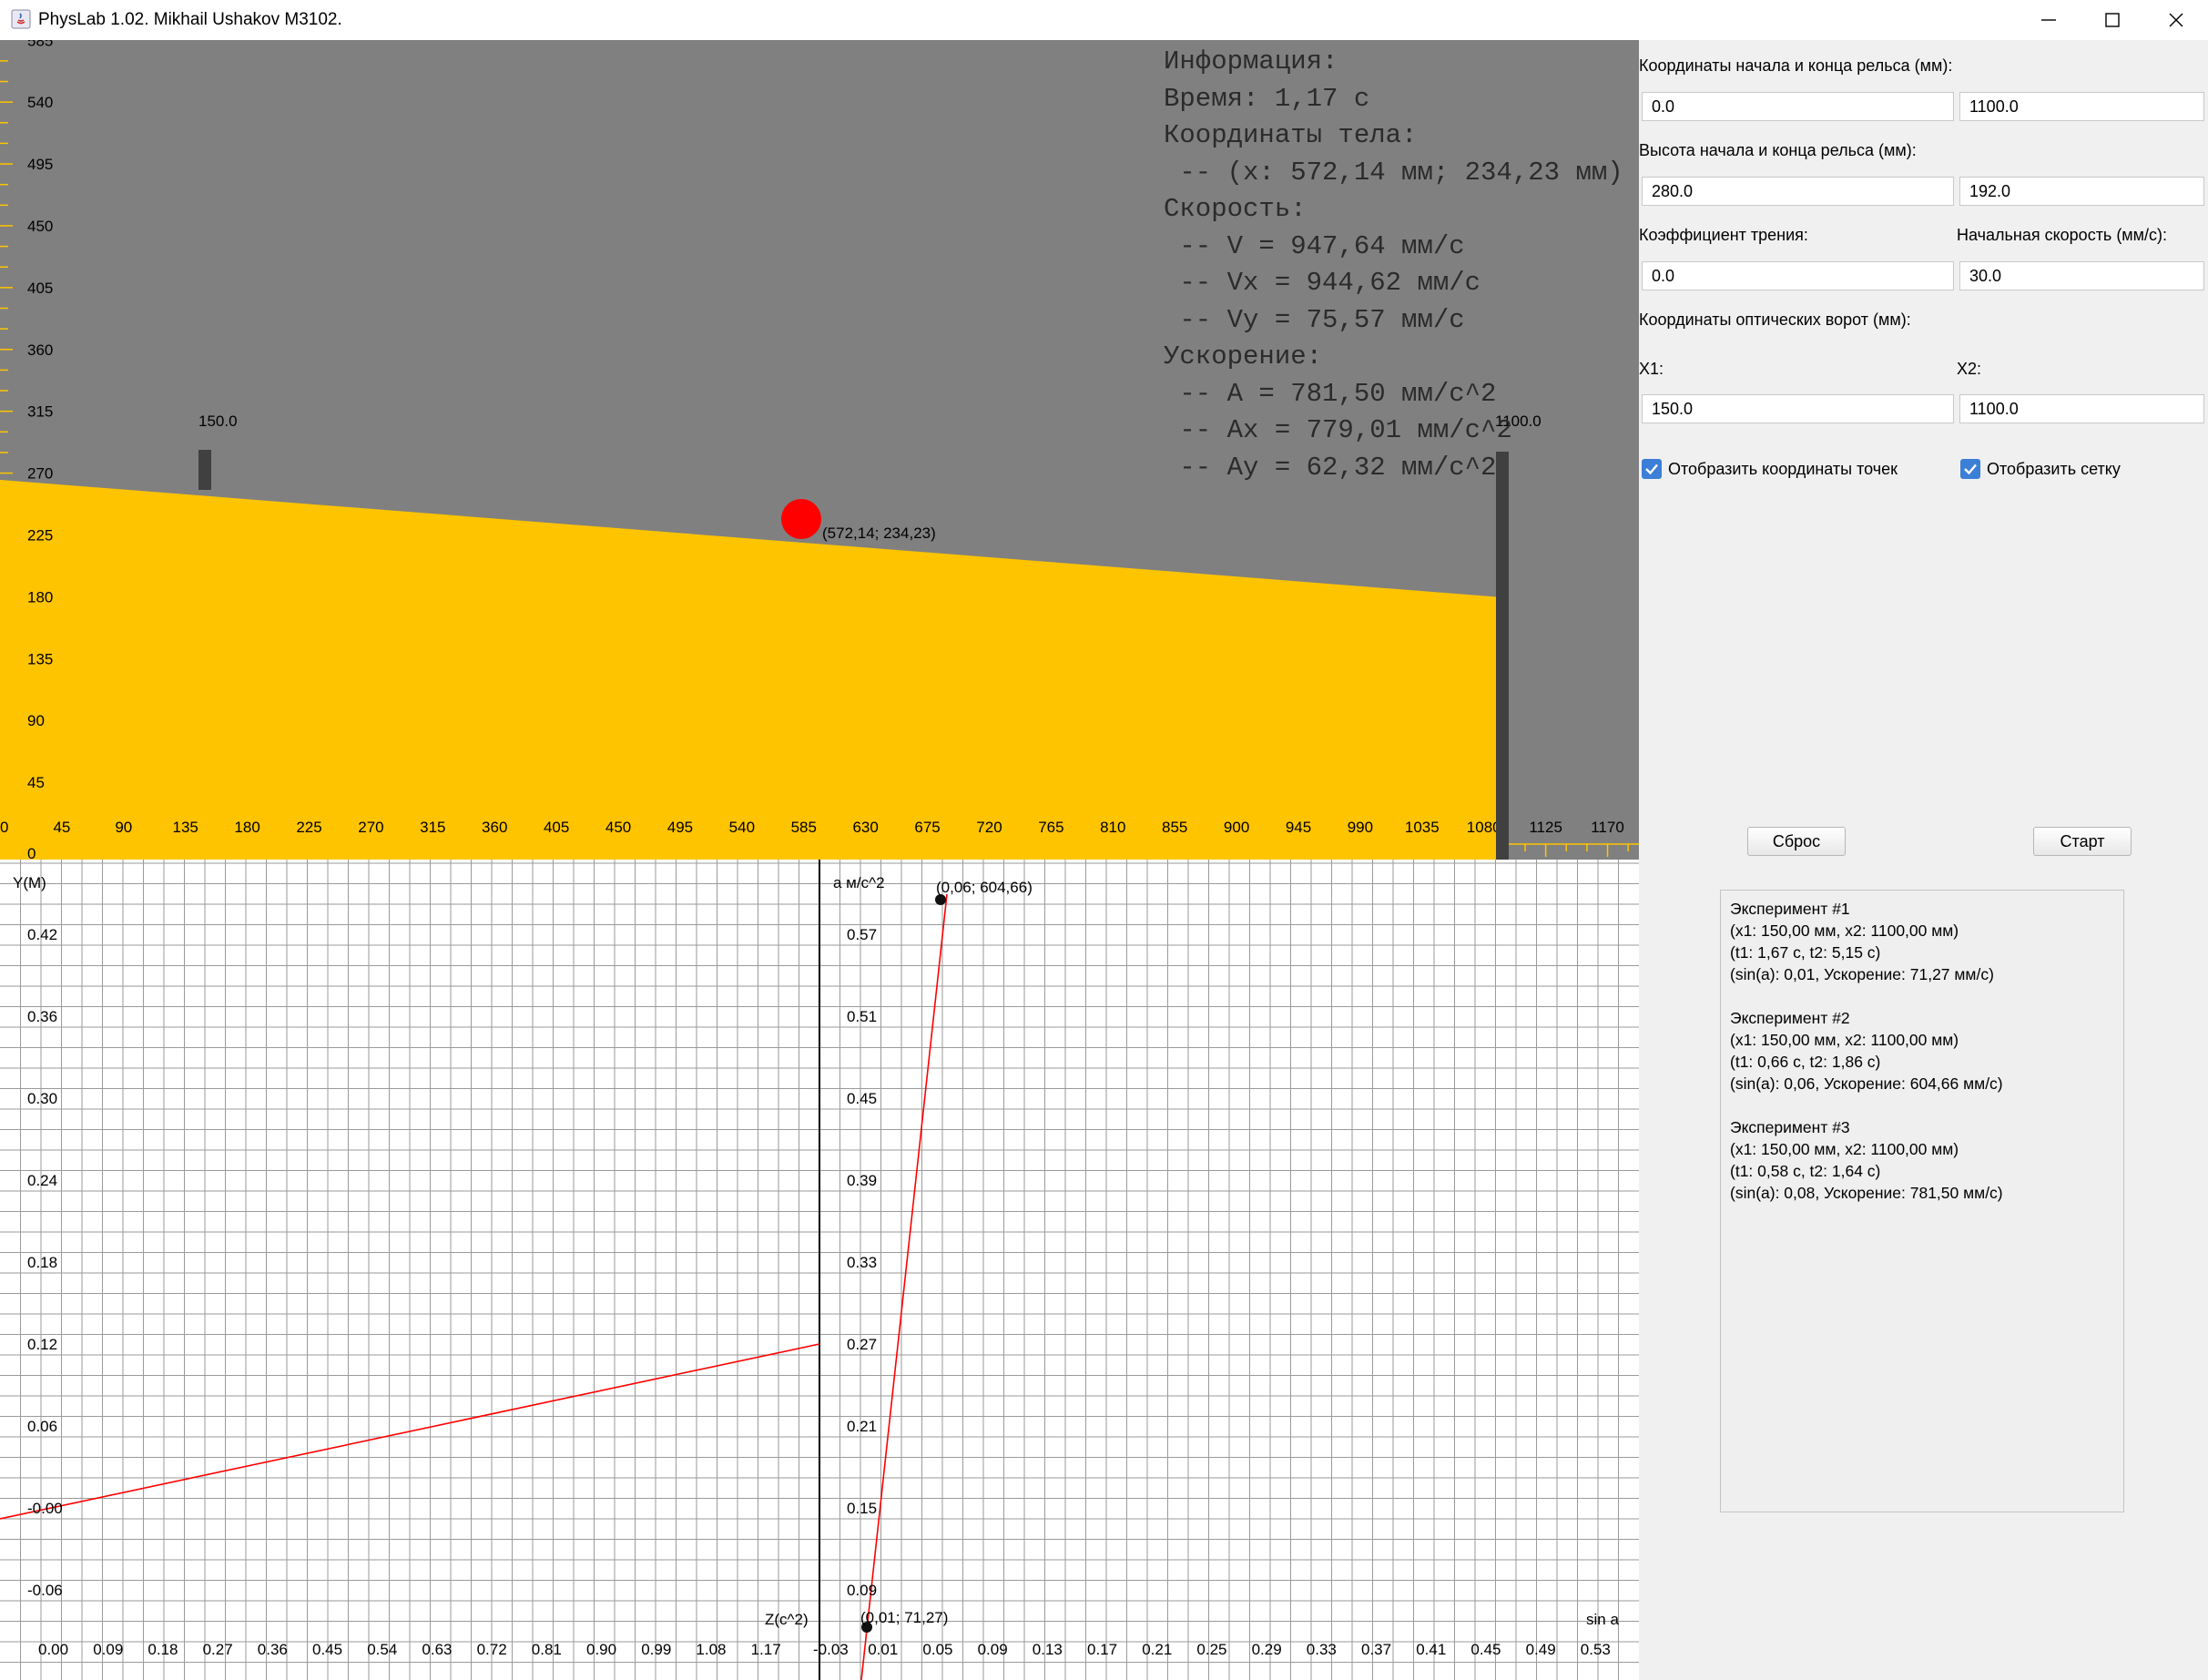 This screenshot has height=1680, width=2208. What do you see at coordinates (370, 828) in the screenshot?
I see `x-ruler-label: 270` at bounding box center [370, 828].